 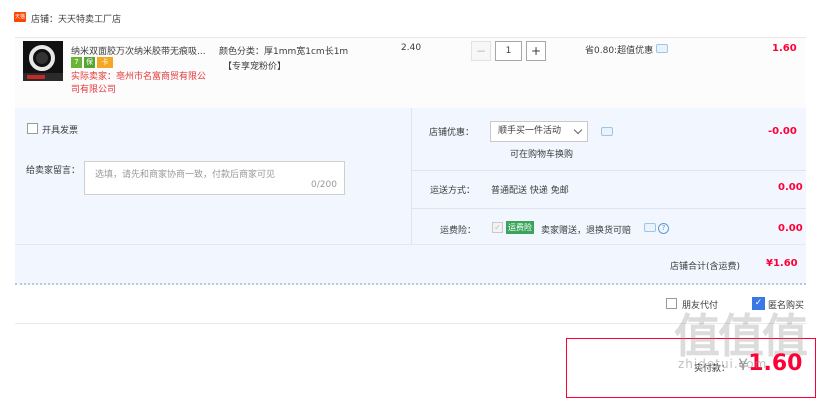 What do you see at coordinates (497, 227) in the screenshot?
I see `insurance-checkbox: ✓` at bounding box center [497, 227].